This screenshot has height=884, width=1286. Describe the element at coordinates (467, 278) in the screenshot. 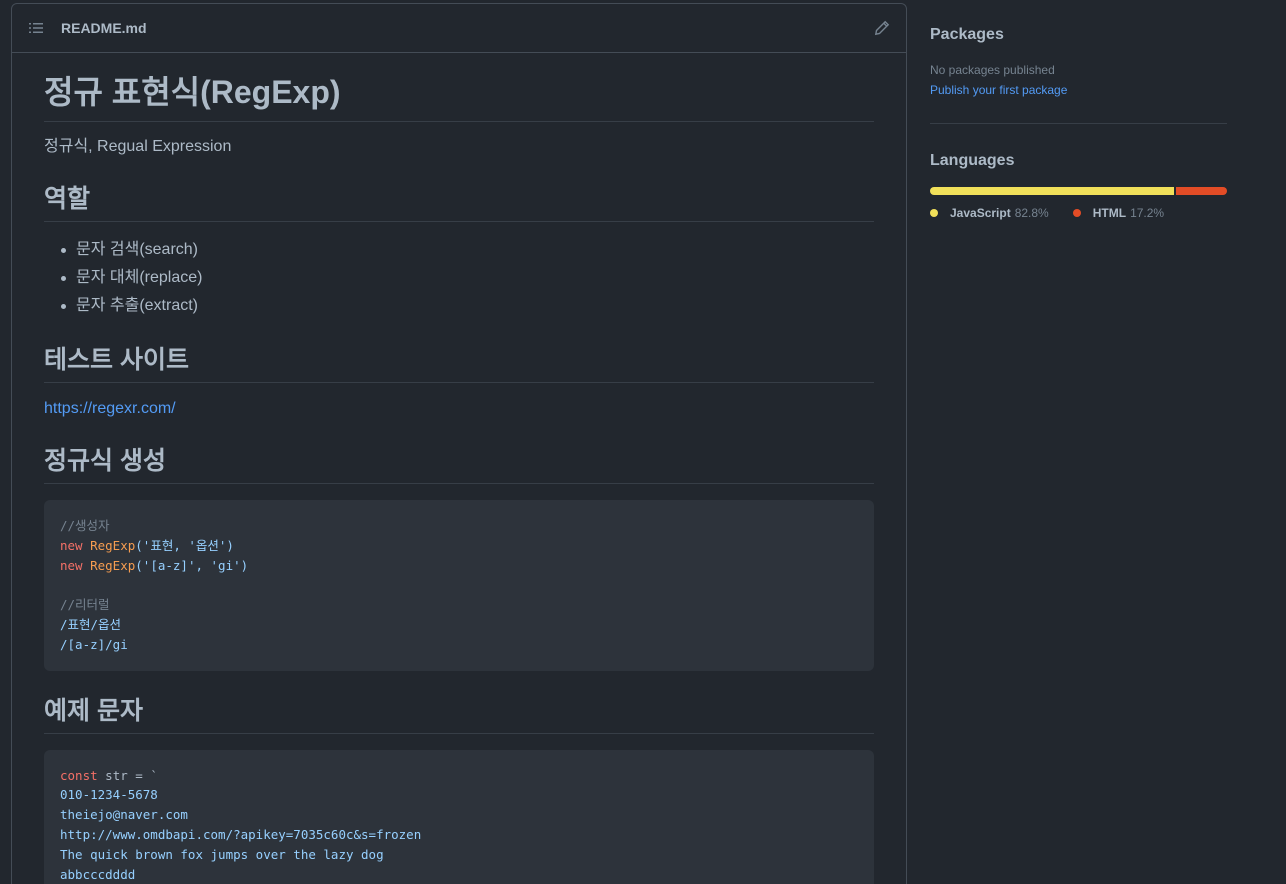

I see `list-item: 문자 대체(replace)` at that location.